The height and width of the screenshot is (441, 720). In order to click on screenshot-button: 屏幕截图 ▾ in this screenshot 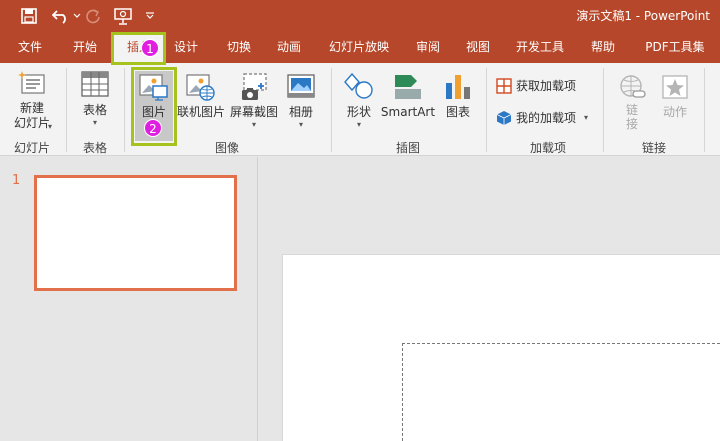, I will do `click(254, 100)`.